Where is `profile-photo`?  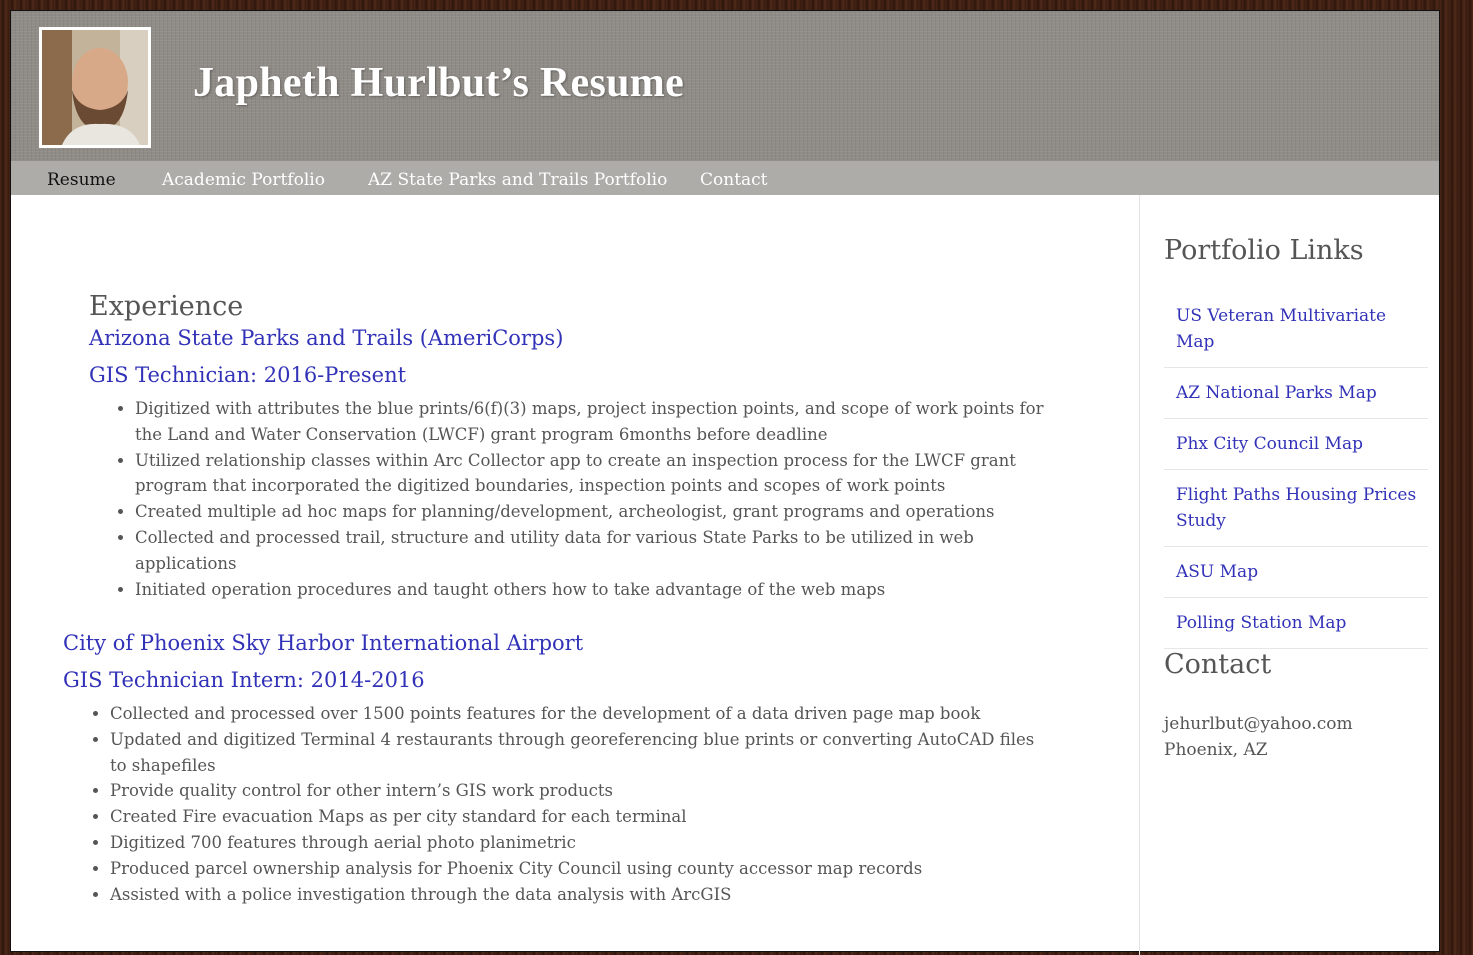
profile-photo is located at coordinates (95, 87).